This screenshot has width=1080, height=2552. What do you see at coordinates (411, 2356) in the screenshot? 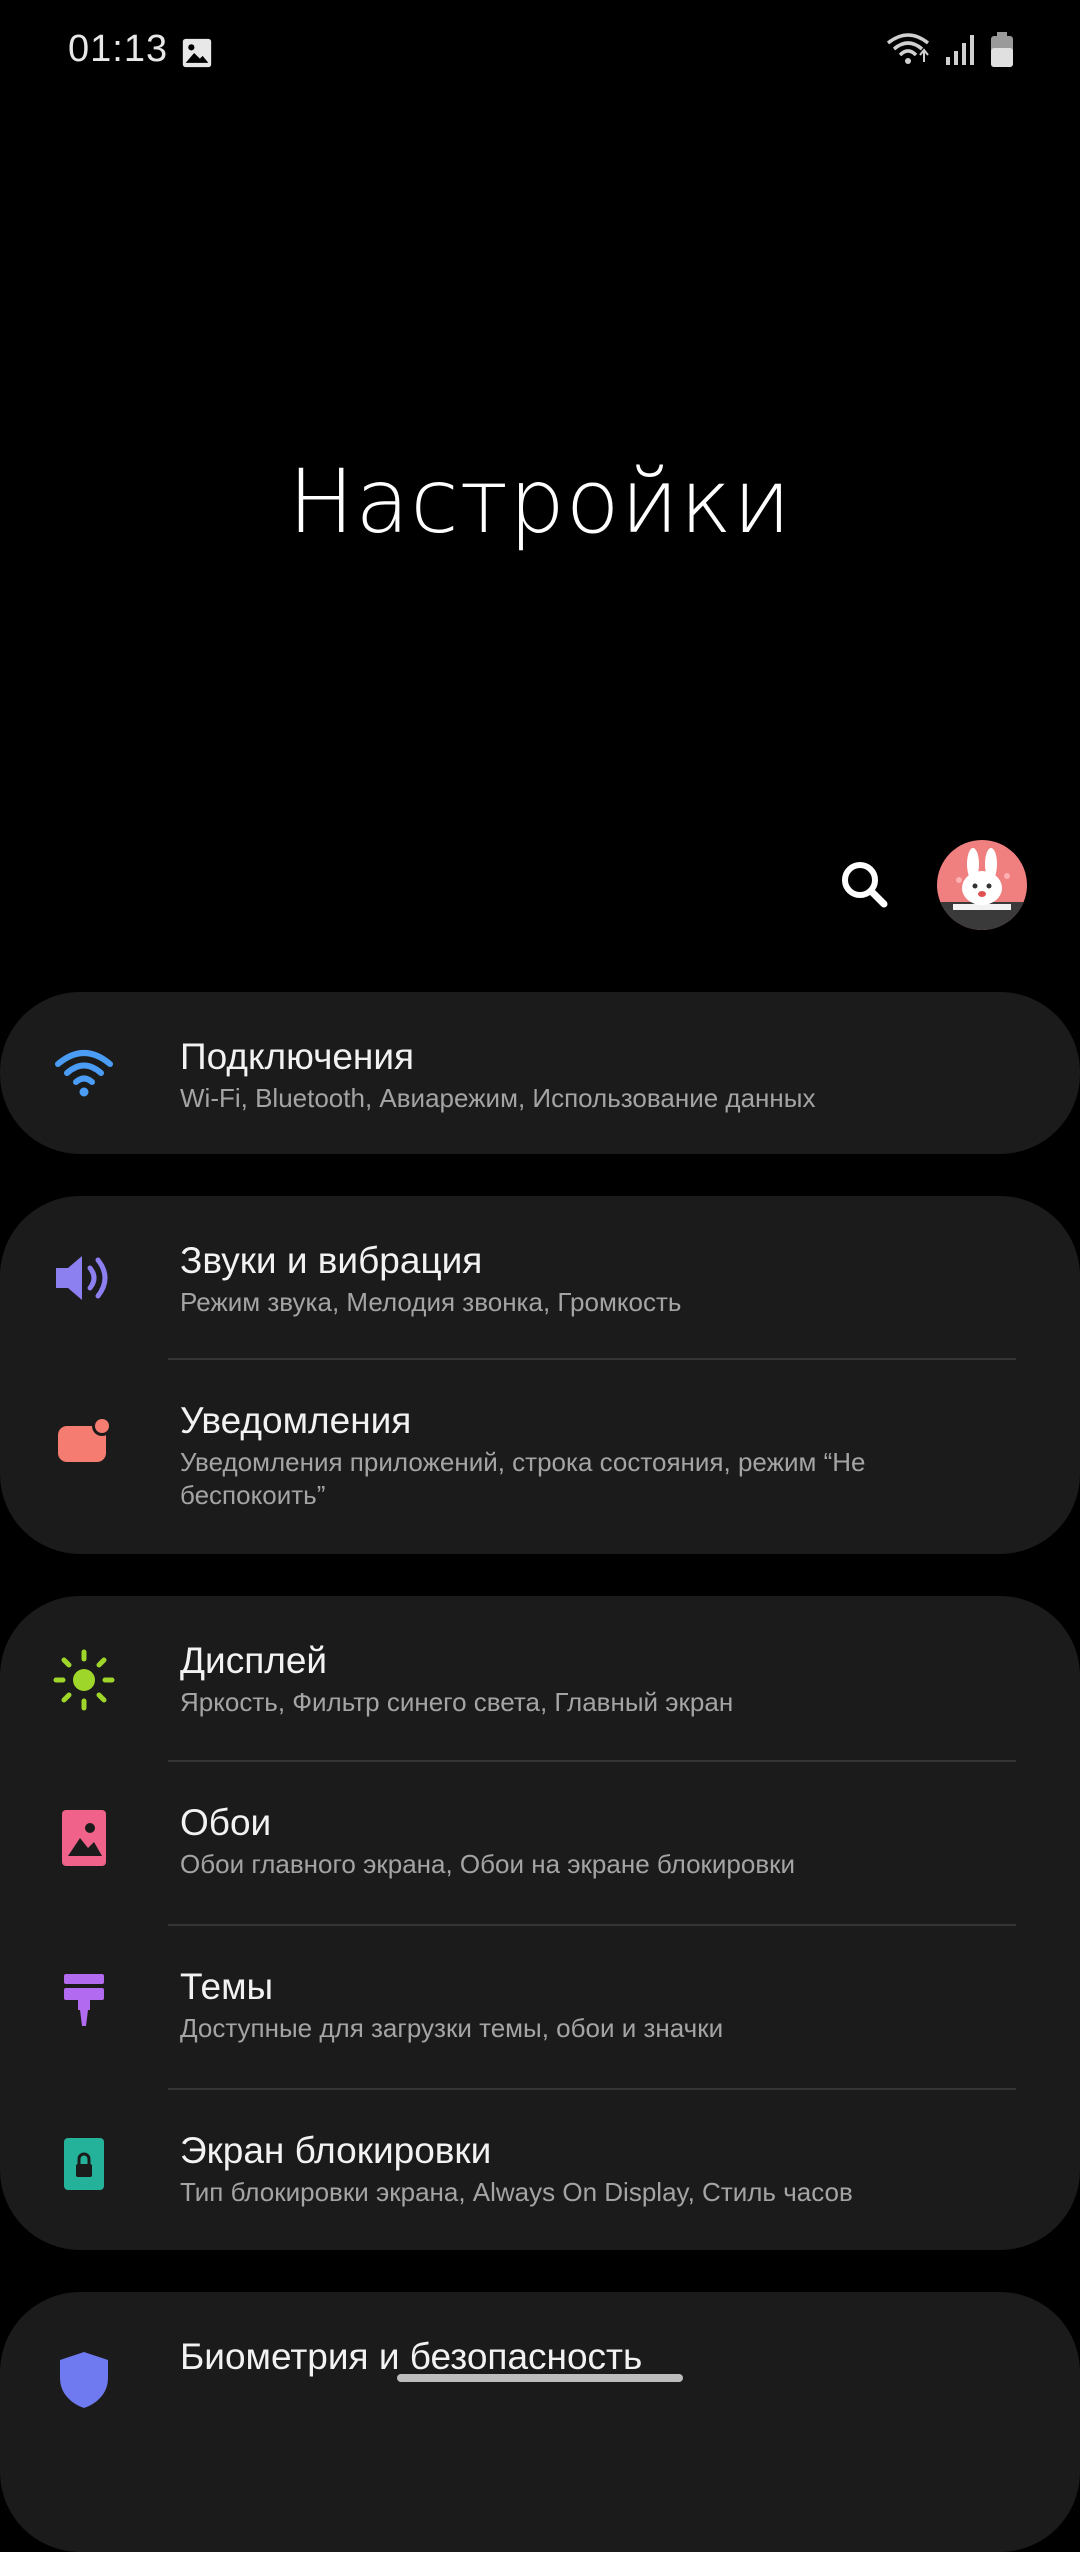
I see `settings-item-title: Биометрия и безопасность` at bounding box center [411, 2356].